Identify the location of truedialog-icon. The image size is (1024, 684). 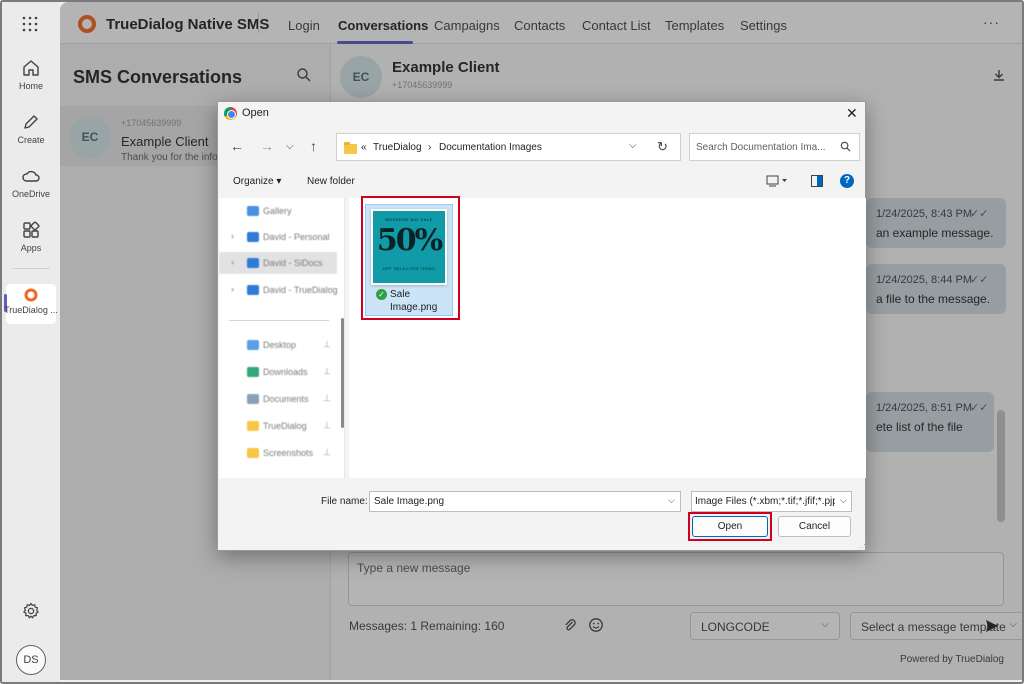
(31, 295).